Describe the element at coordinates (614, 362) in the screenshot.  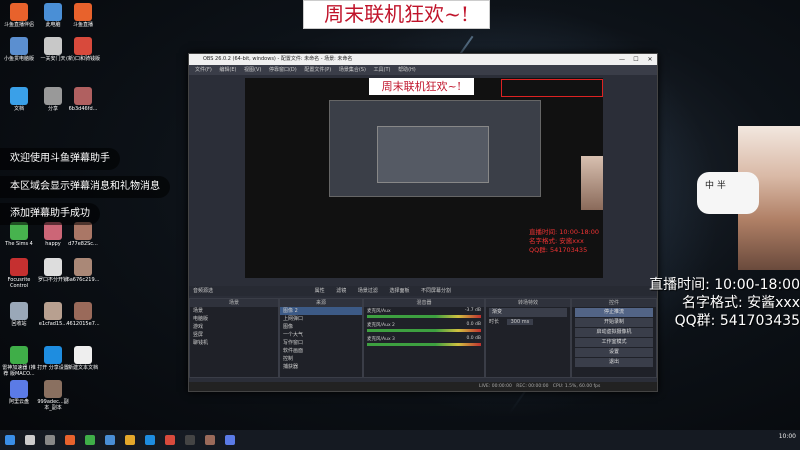
I see `exit-button: 退出` at that location.